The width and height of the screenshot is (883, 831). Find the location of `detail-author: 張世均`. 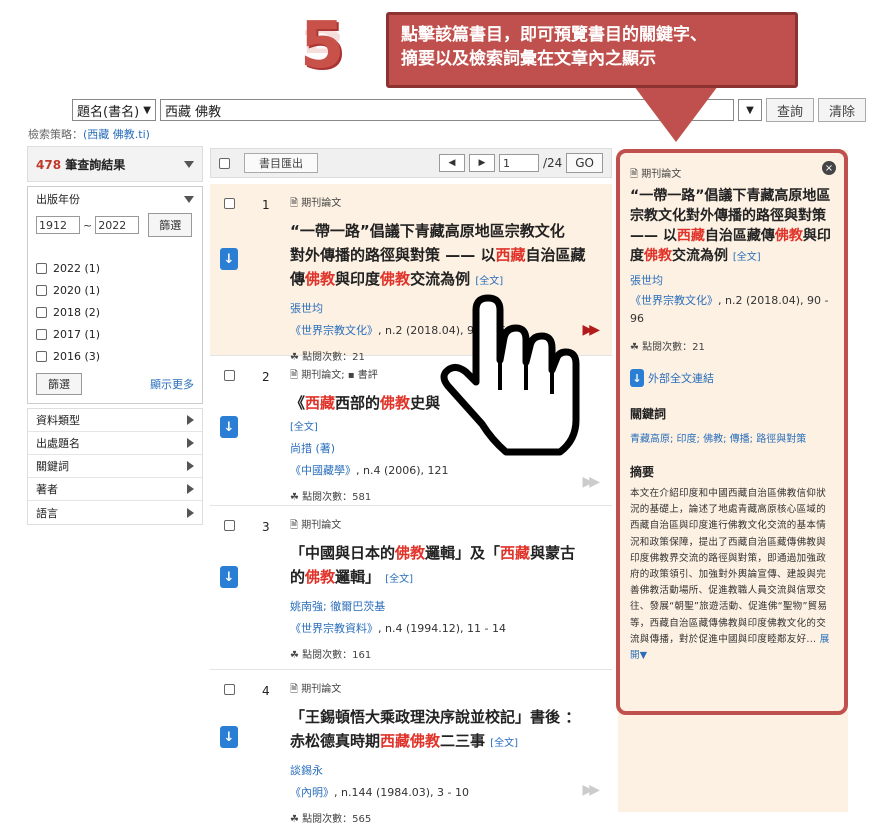

detail-author: 張世均 is located at coordinates (732, 280).